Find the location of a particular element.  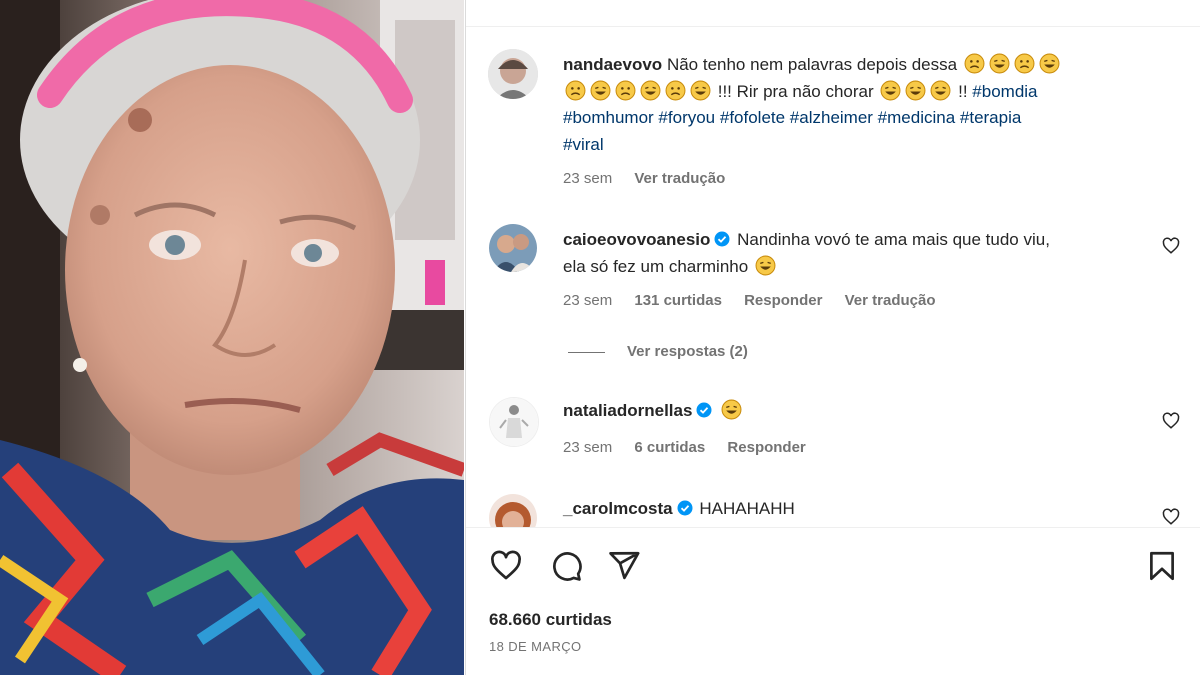

bookmark-icon is located at coordinates (1162, 566).